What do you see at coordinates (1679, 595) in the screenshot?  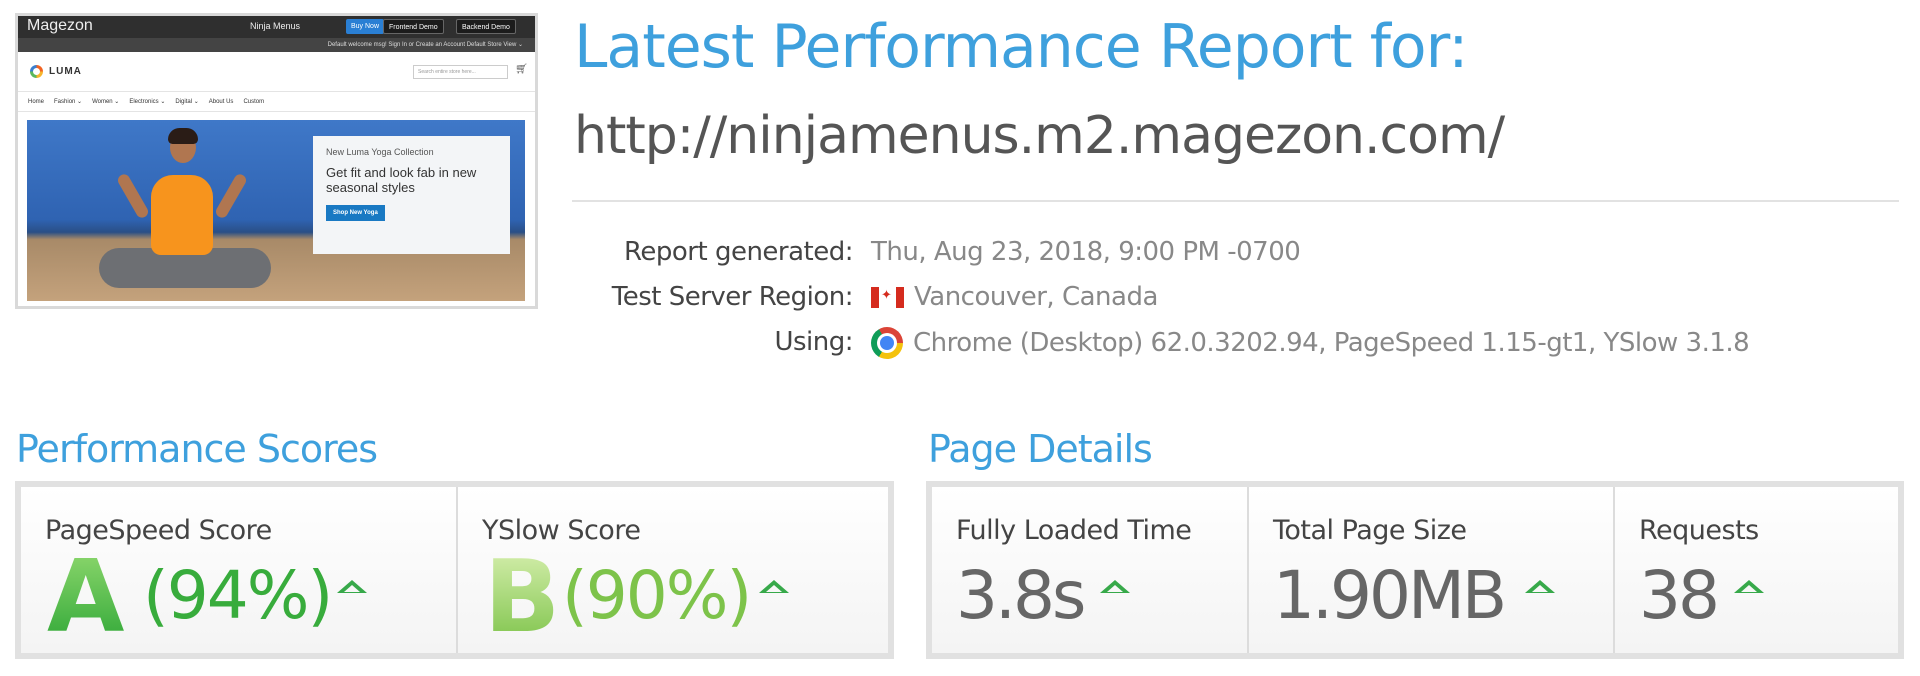 I see `requests-value: 38` at bounding box center [1679, 595].